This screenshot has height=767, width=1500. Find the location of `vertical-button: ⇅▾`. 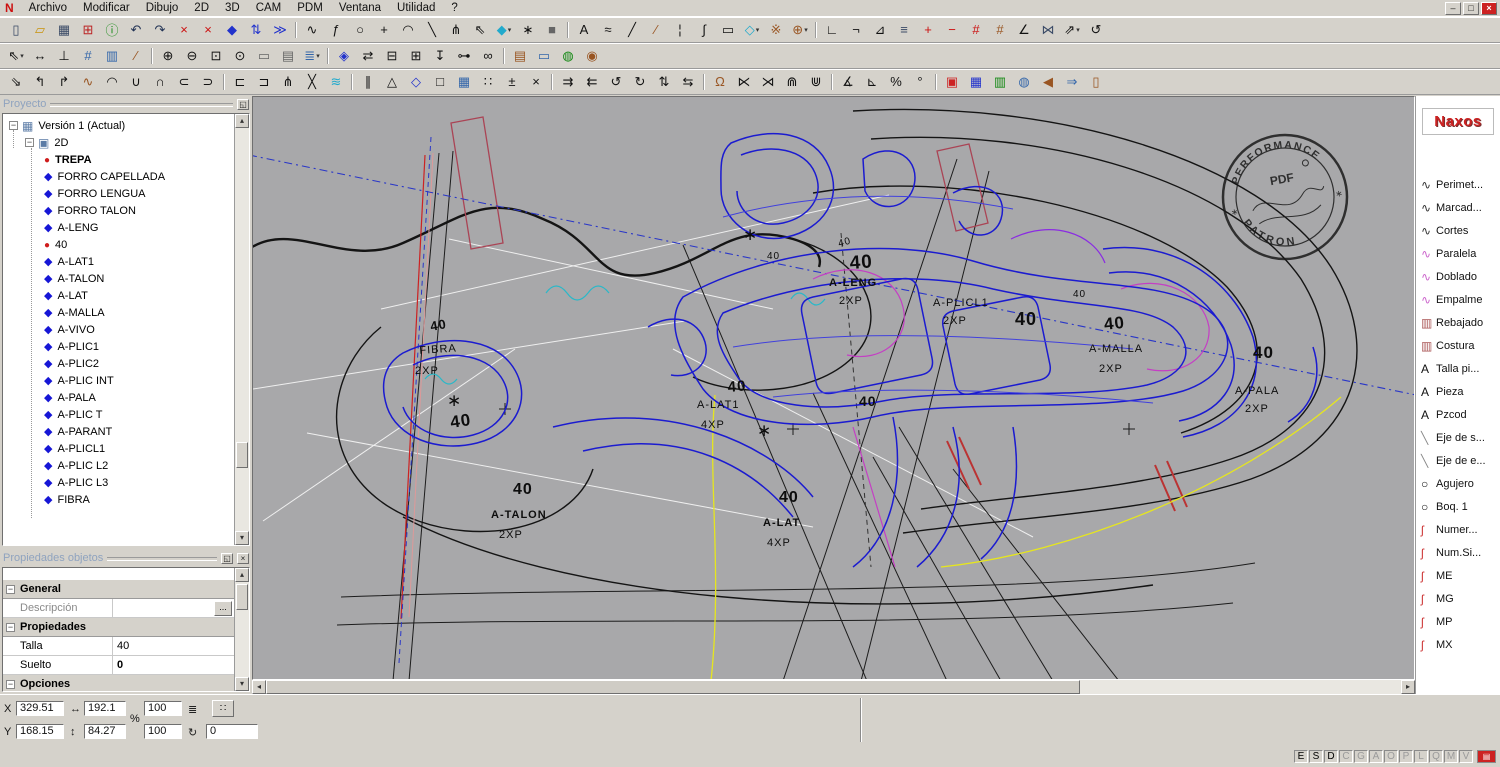

vertical-button: ⇅▾ is located at coordinates (664, 82).